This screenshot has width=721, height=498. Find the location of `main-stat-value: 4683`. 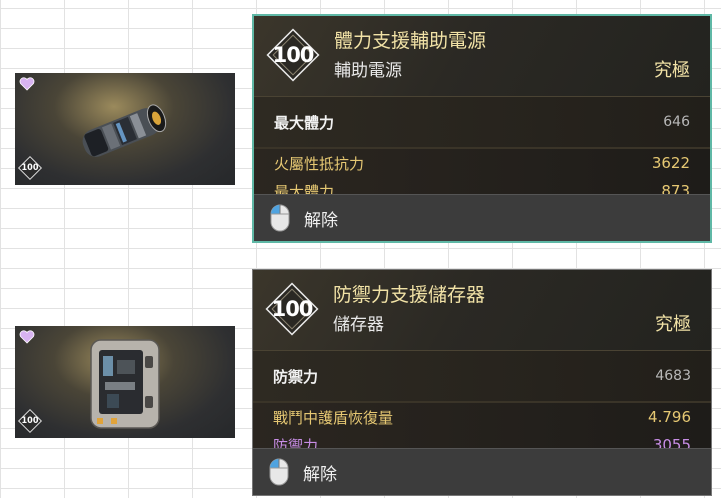

main-stat-value: 4683 is located at coordinates (673, 376).